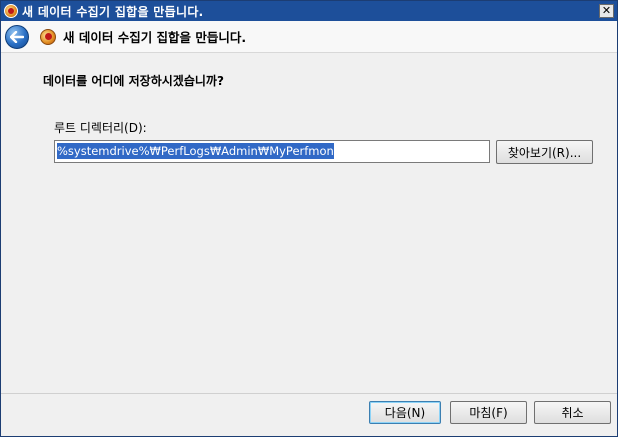 This screenshot has height=437, width=618. What do you see at coordinates (113, 11) in the screenshot?
I see `window-title: 새 데이터 수집기 집합을 만듭니다.` at bounding box center [113, 11].